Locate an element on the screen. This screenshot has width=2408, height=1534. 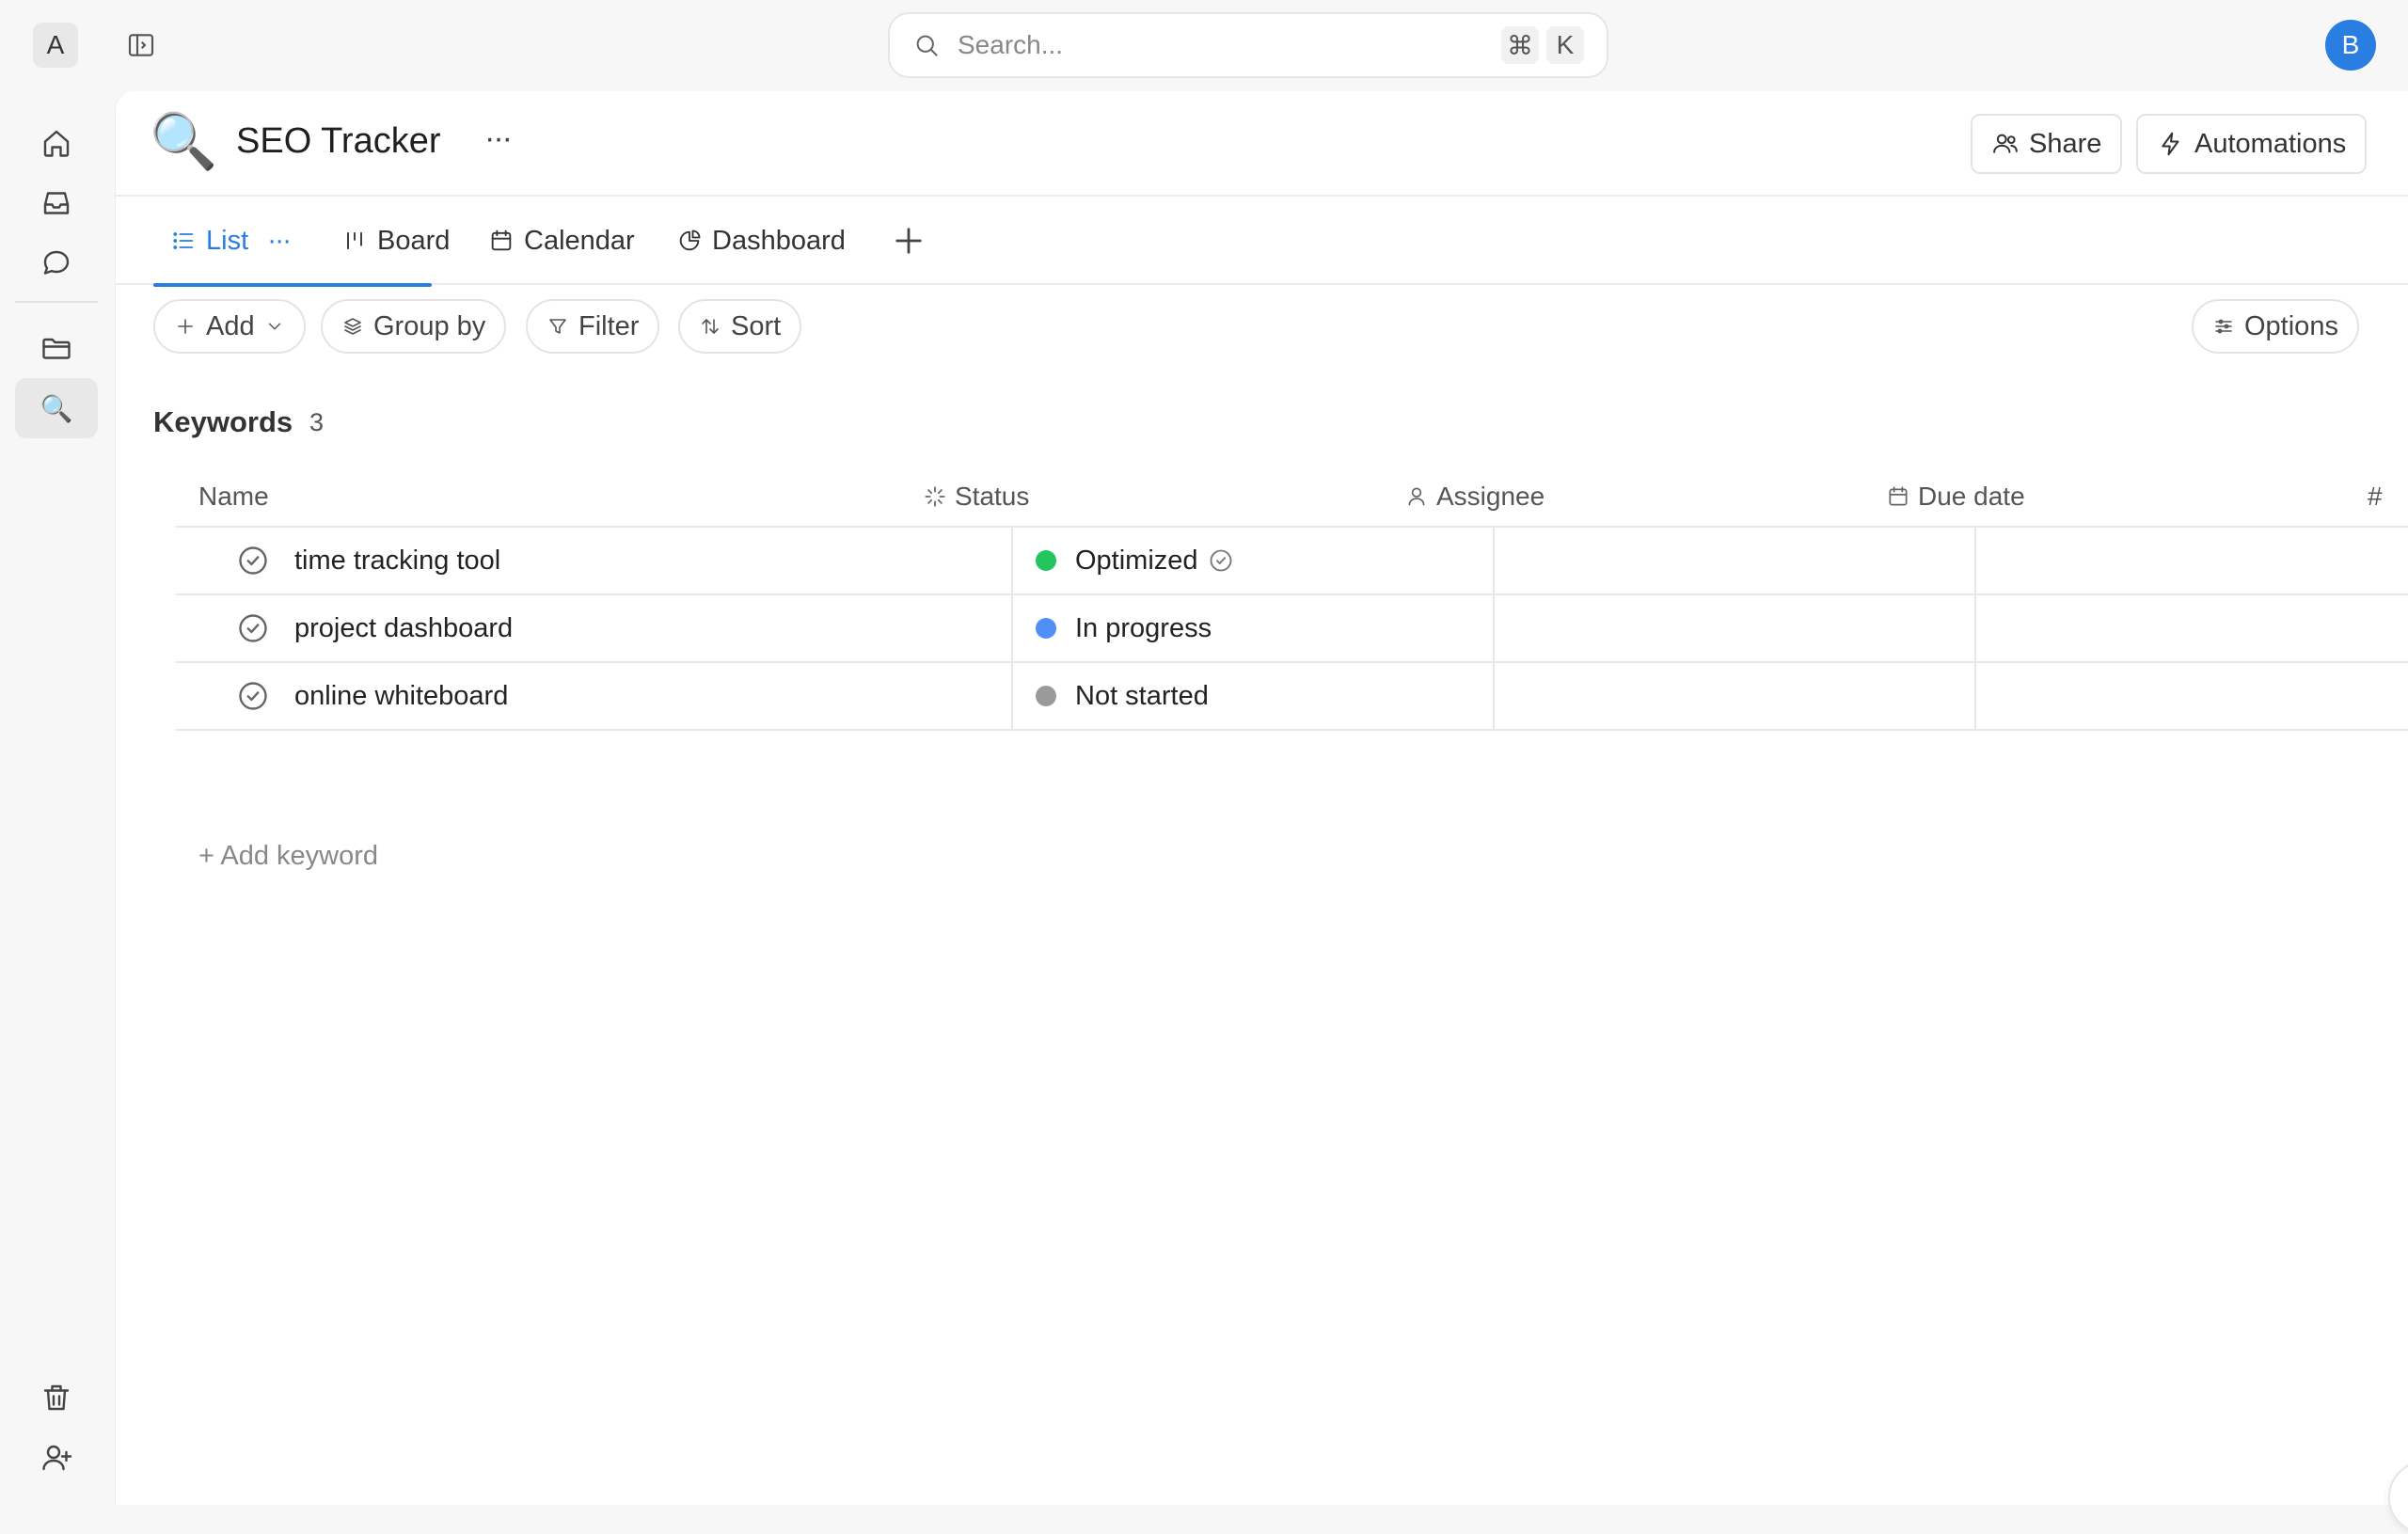
add-view-button is located at coordinates (909, 241).